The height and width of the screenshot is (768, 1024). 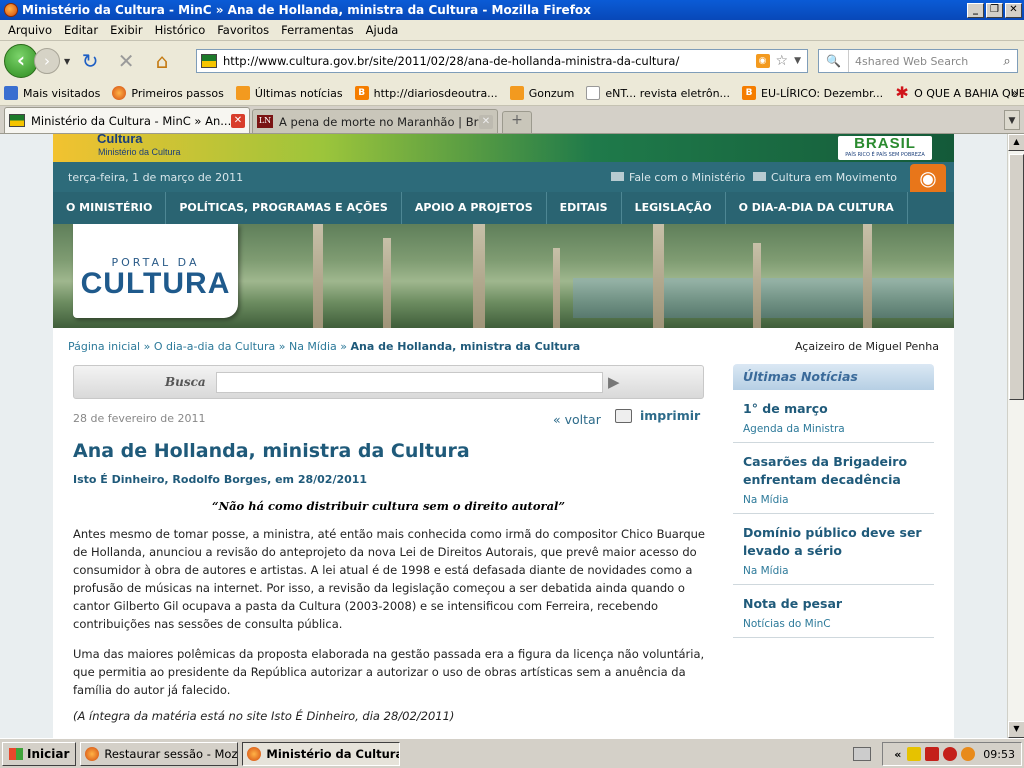 What do you see at coordinates (126, 30) in the screenshot?
I see `menu-exibir: Exibir` at bounding box center [126, 30].